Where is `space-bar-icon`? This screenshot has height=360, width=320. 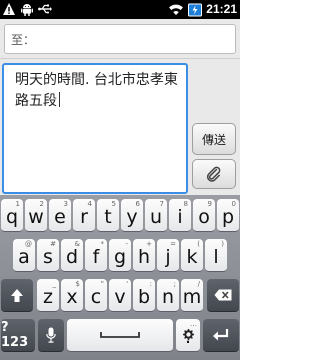
space-bar-icon is located at coordinates (120, 335).